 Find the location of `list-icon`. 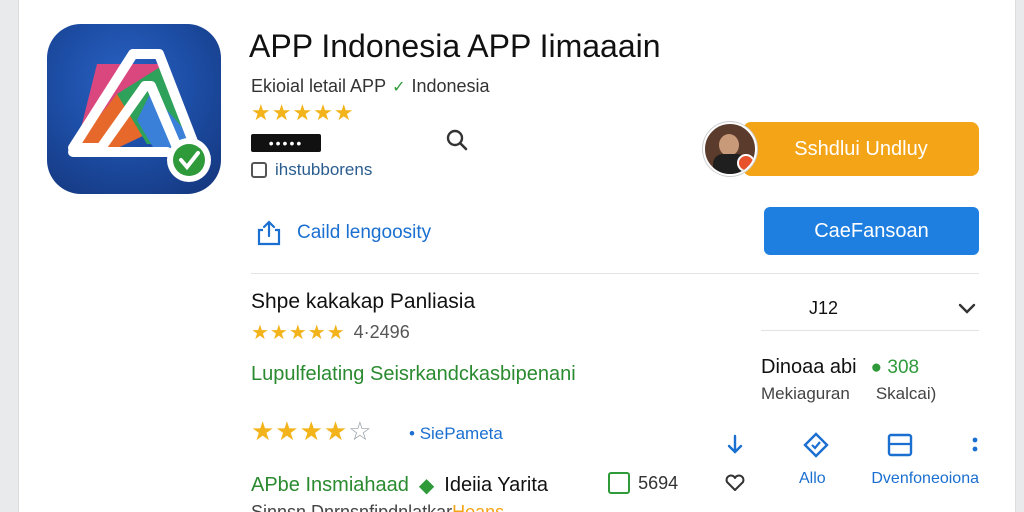

list-icon is located at coordinates (900, 447).